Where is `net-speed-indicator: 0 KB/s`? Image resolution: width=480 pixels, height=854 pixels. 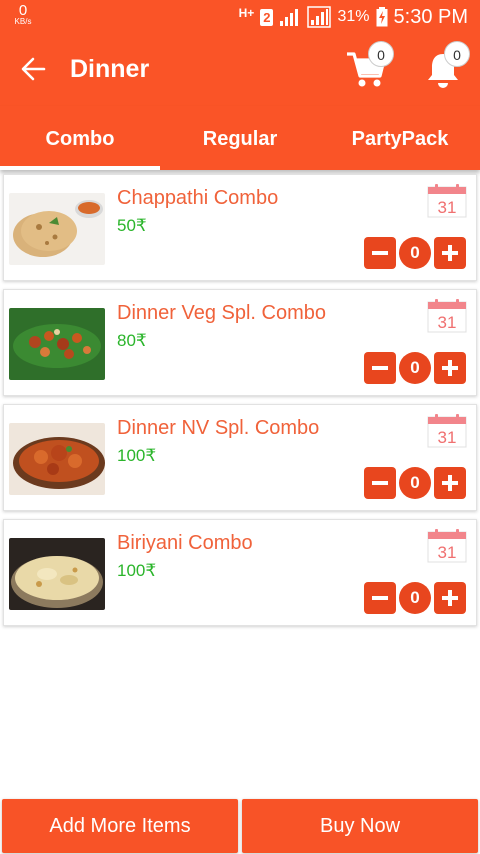
net-speed-indicator: 0 KB/s is located at coordinates (23, 14).